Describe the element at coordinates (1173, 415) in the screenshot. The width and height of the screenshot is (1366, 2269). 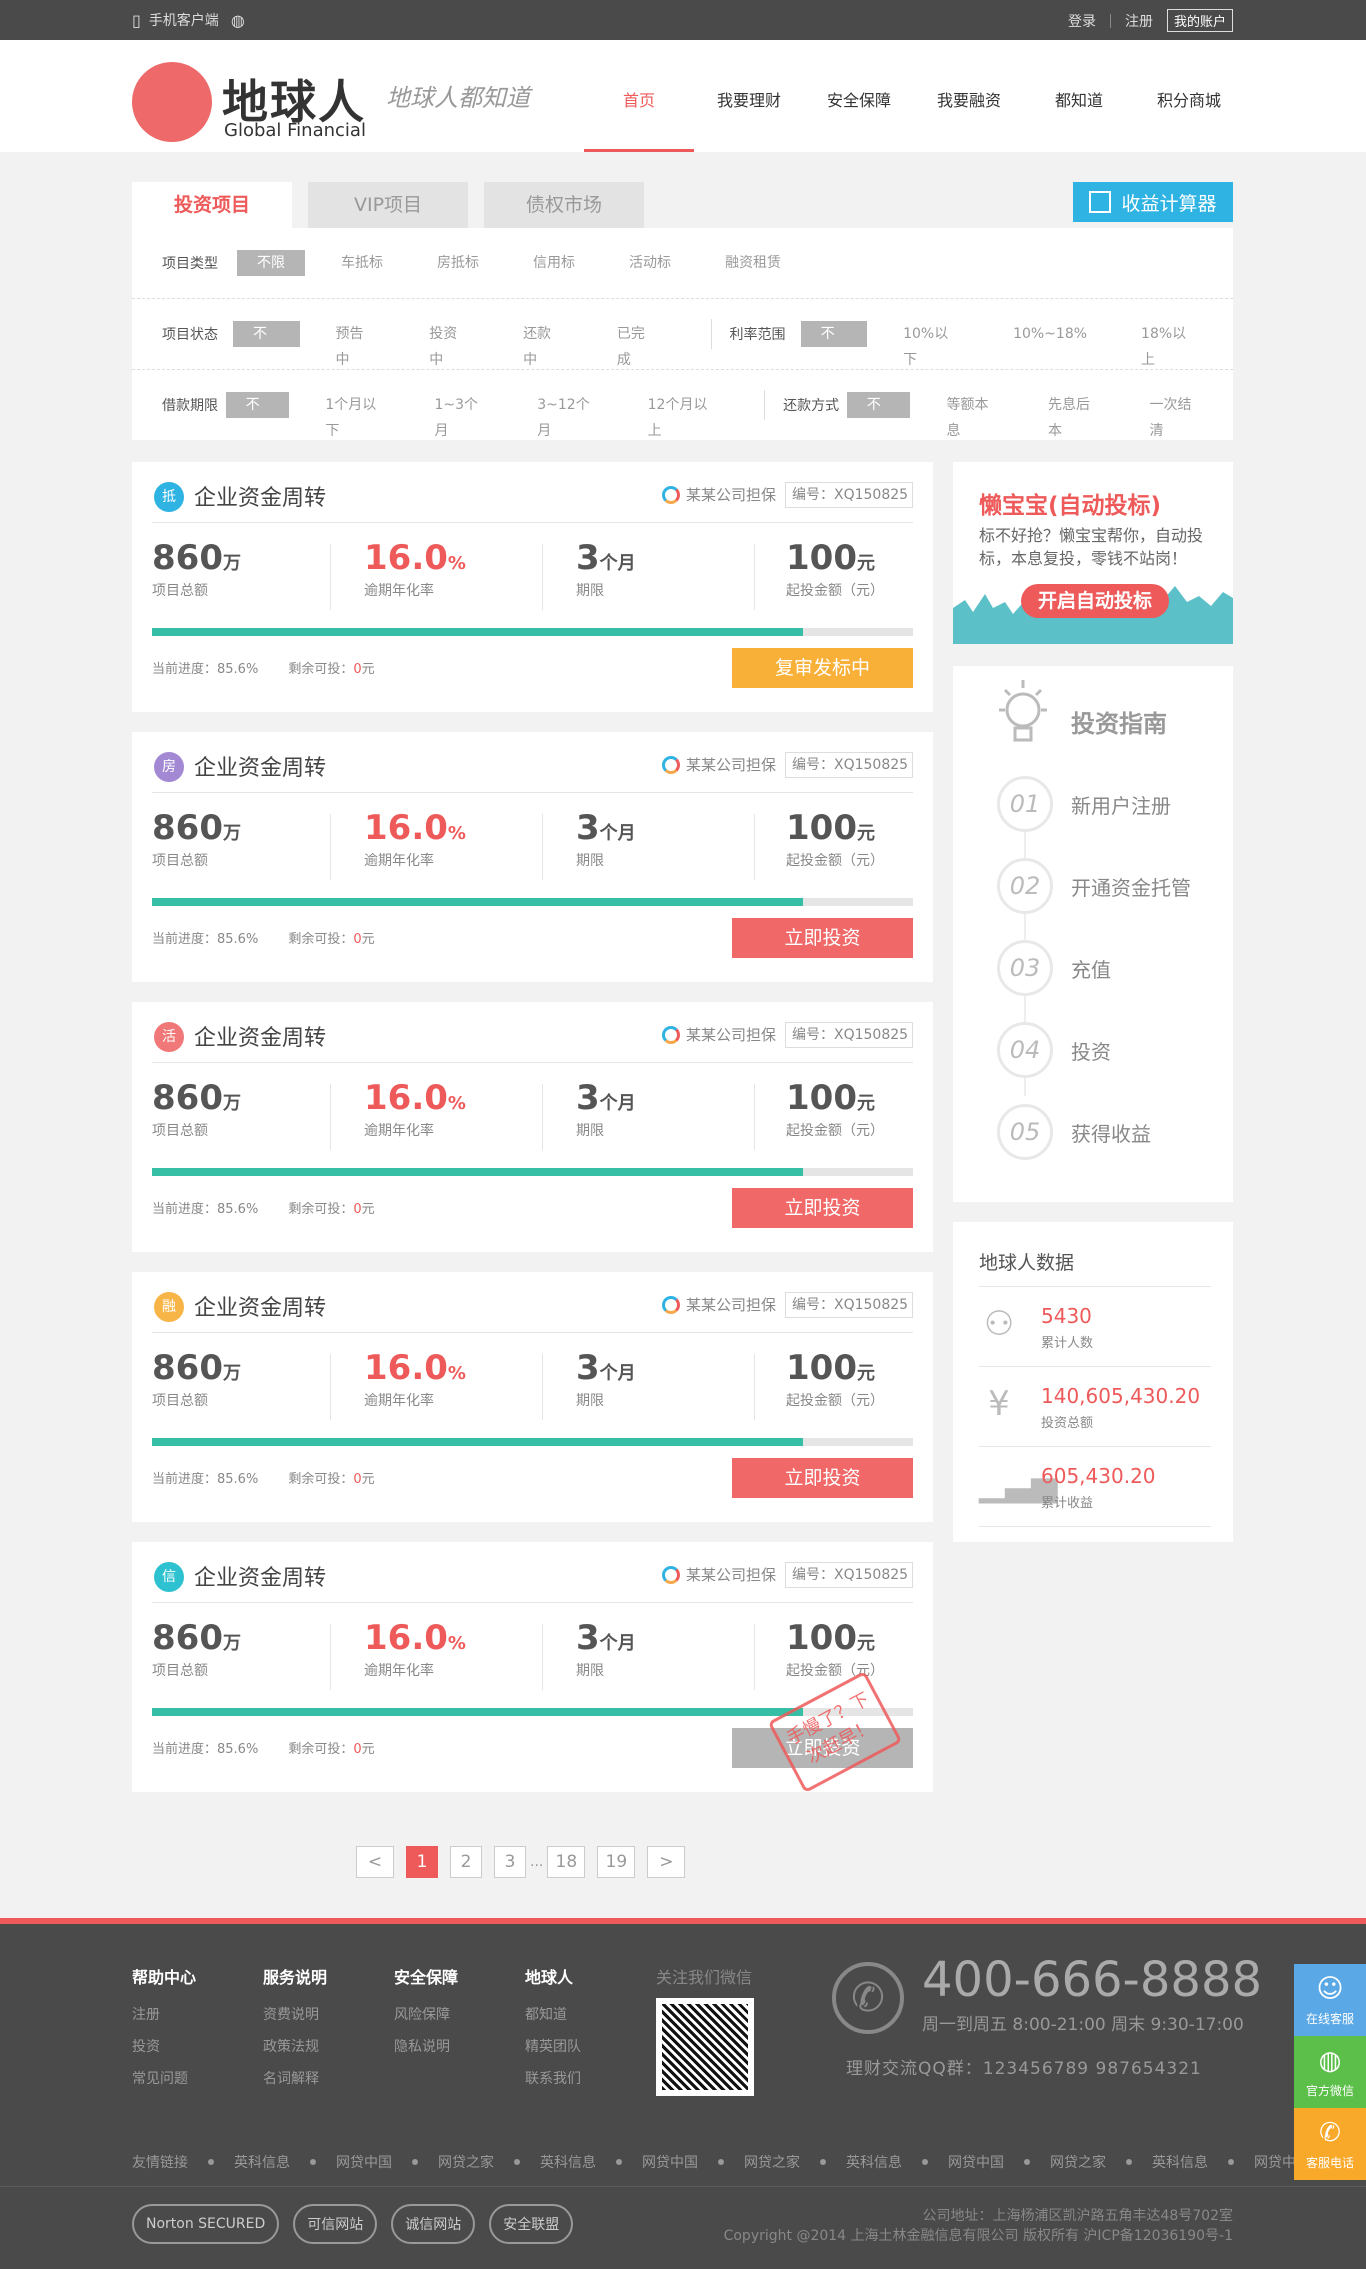
I see `filter-option: 一次结清` at that location.